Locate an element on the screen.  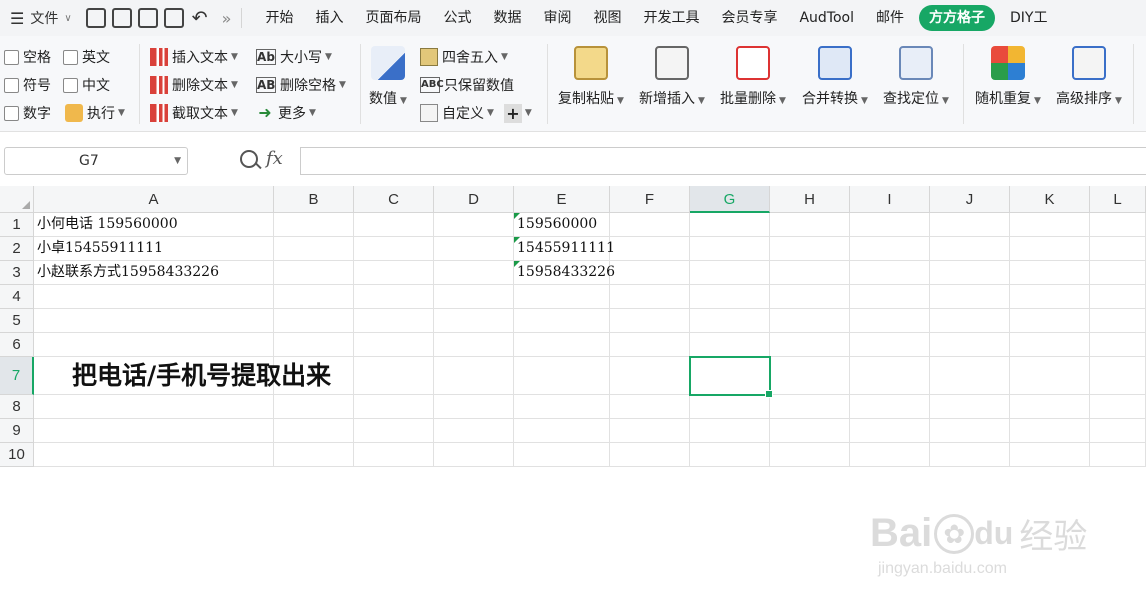
cell-a1: 小何电话 159560000 is located at coordinates (154, 225).